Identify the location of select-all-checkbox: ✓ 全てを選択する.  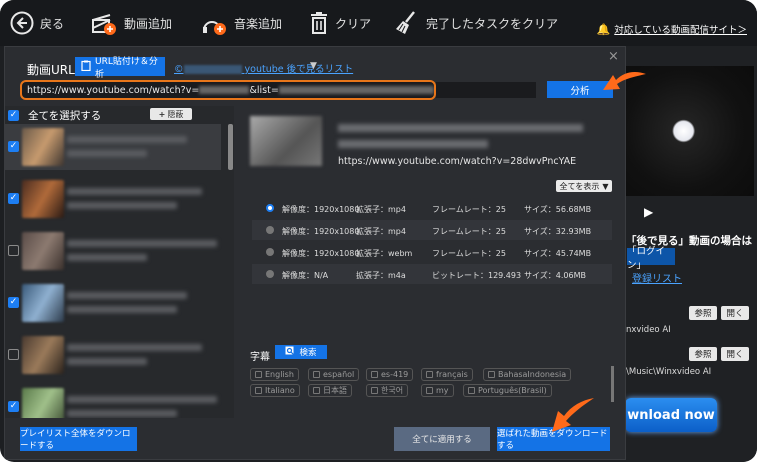
(54, 115).